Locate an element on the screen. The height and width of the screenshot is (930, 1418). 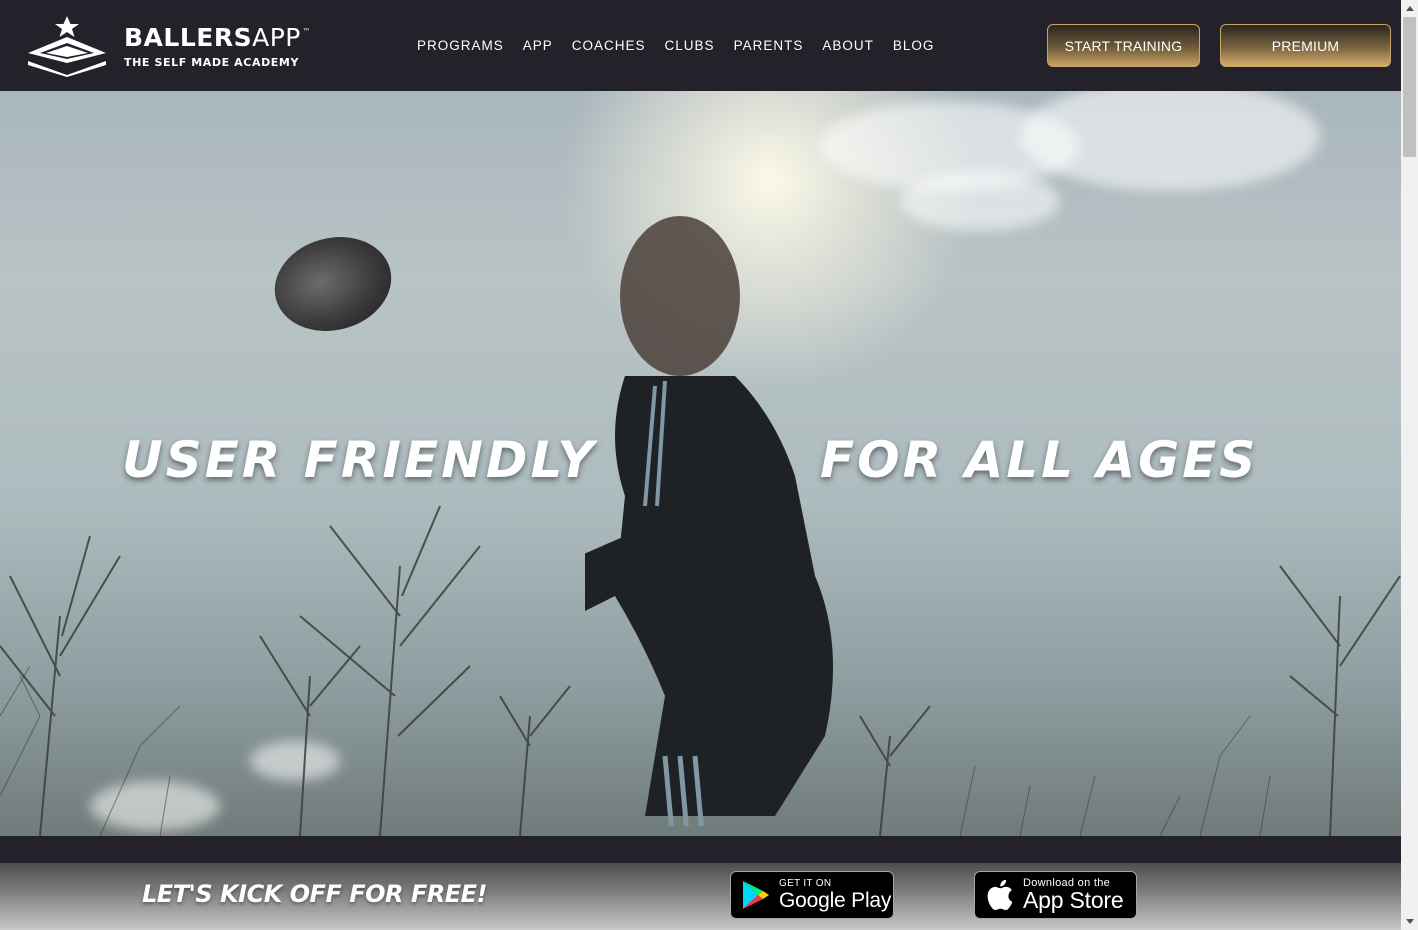
logo-tagline: THE SELF MADE ACADEMY is located at coordinates (212, 62).